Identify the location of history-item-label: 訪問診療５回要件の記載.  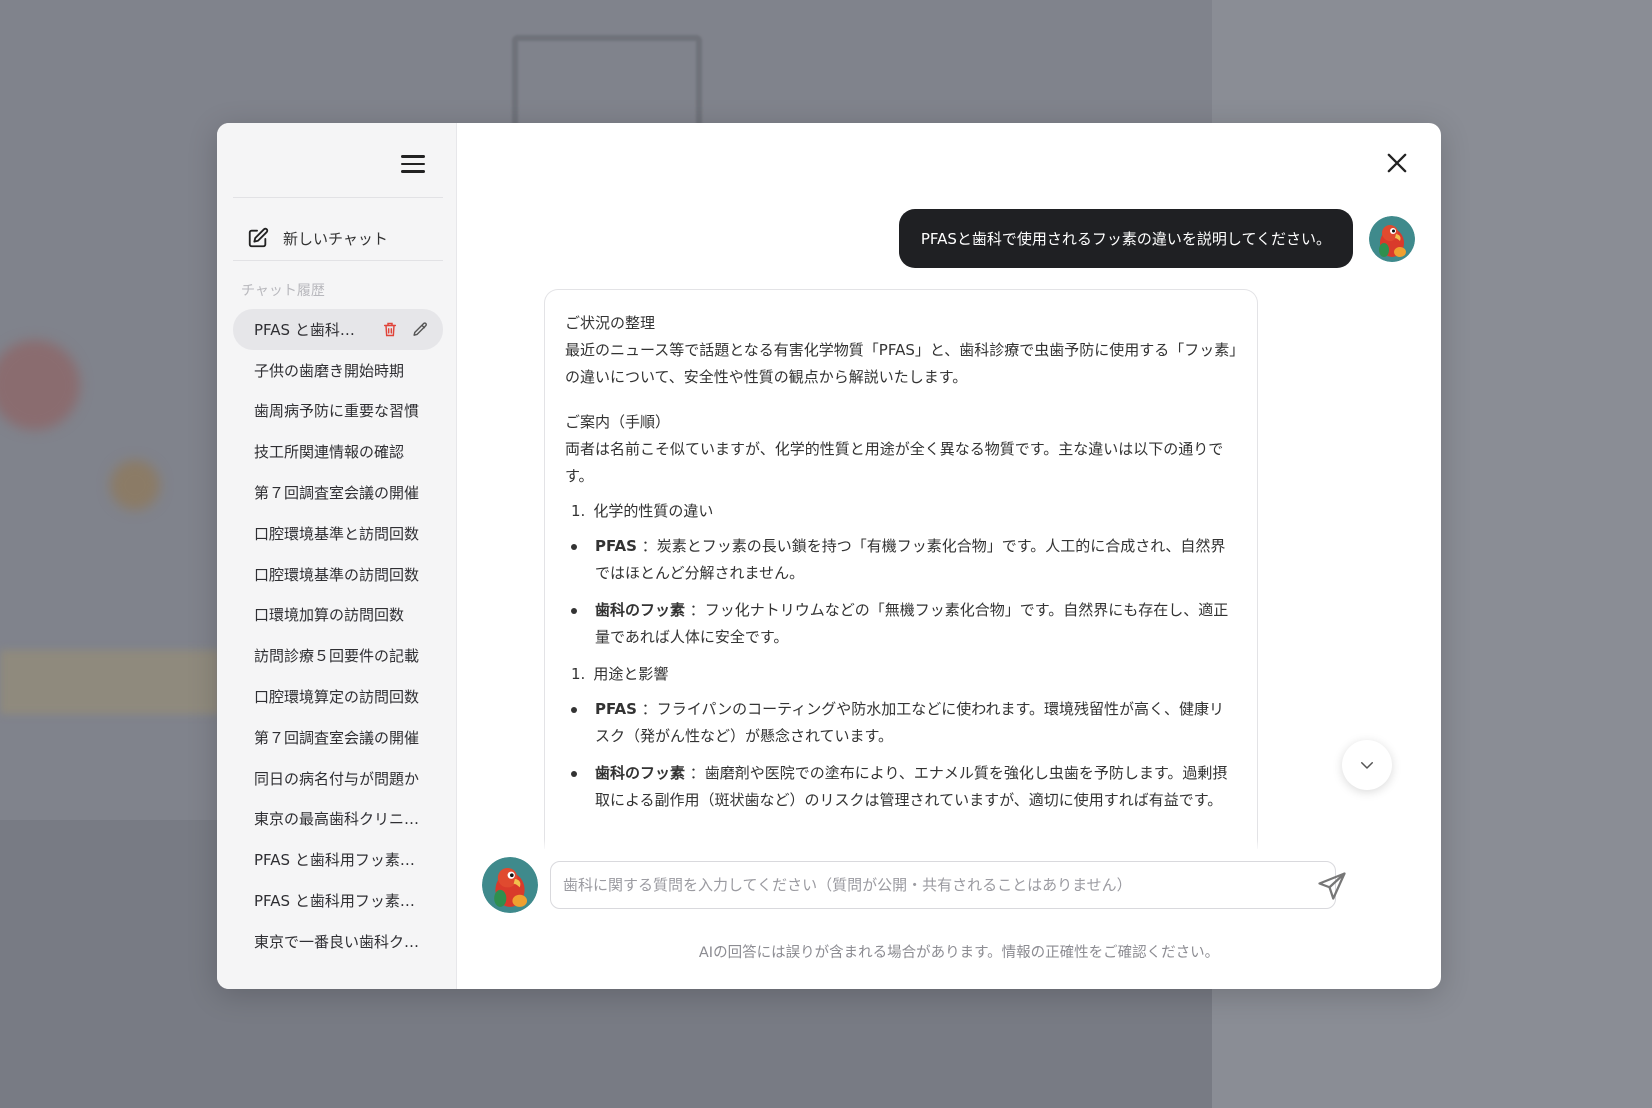
(337, 656).